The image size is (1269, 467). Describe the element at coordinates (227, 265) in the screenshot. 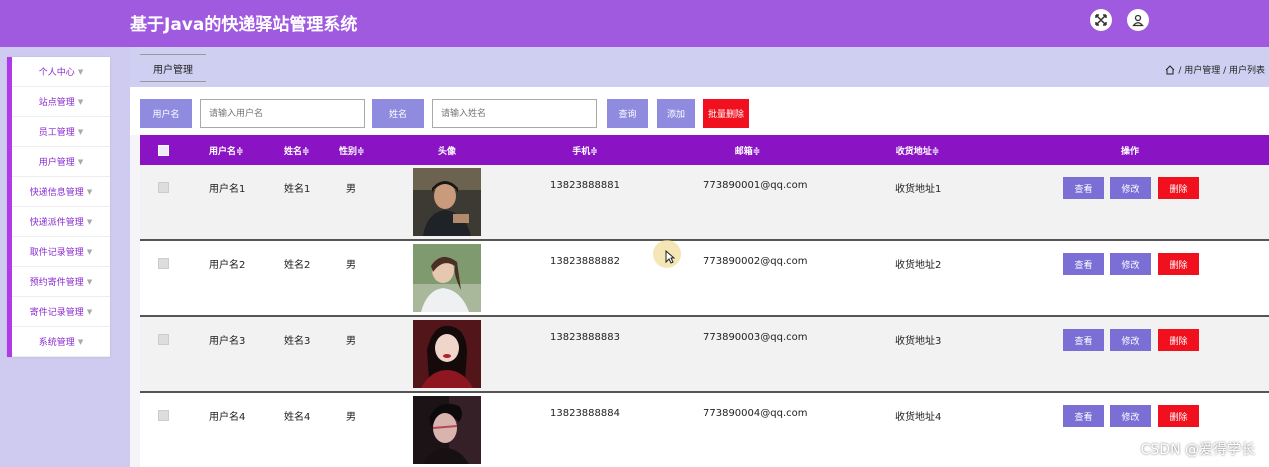

I see `cell-username: 用户名2` at that location.